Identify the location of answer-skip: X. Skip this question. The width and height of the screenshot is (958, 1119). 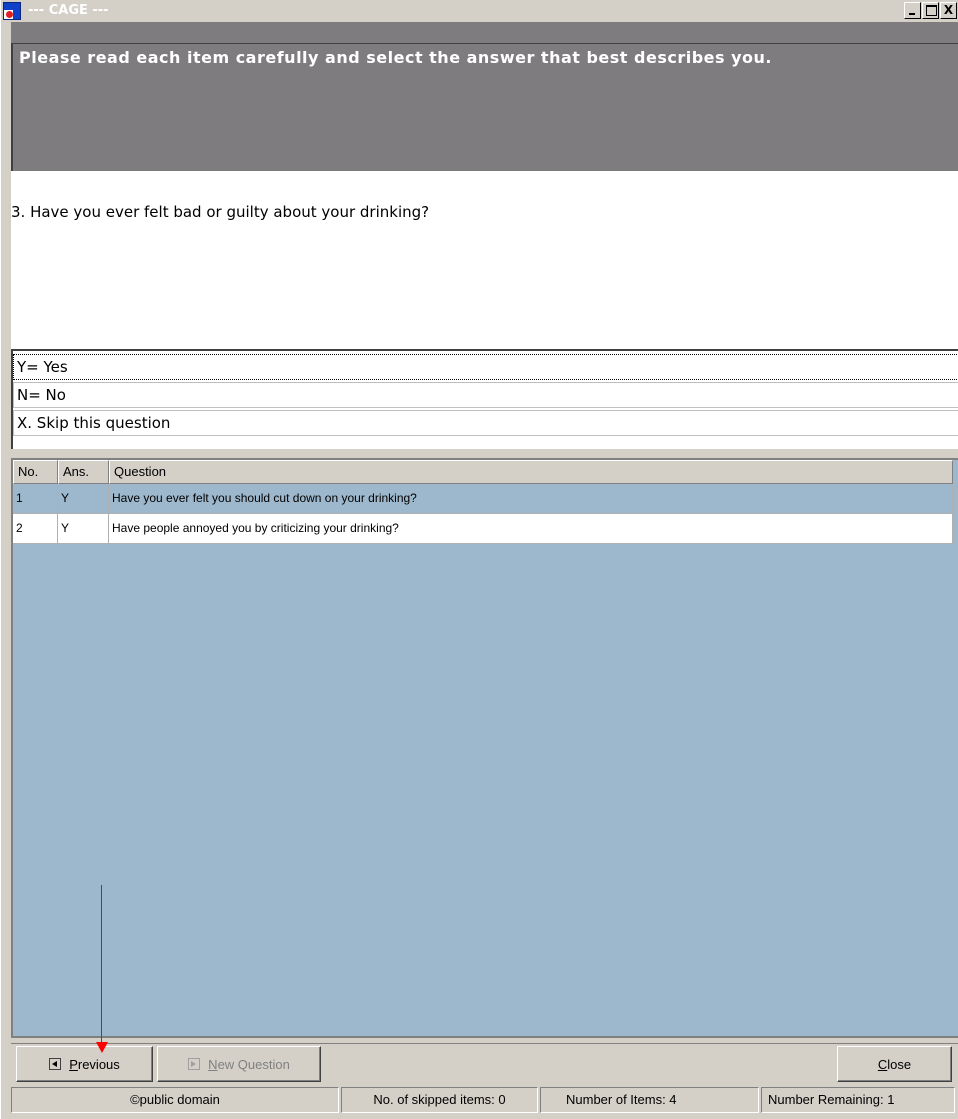
(485, 423).